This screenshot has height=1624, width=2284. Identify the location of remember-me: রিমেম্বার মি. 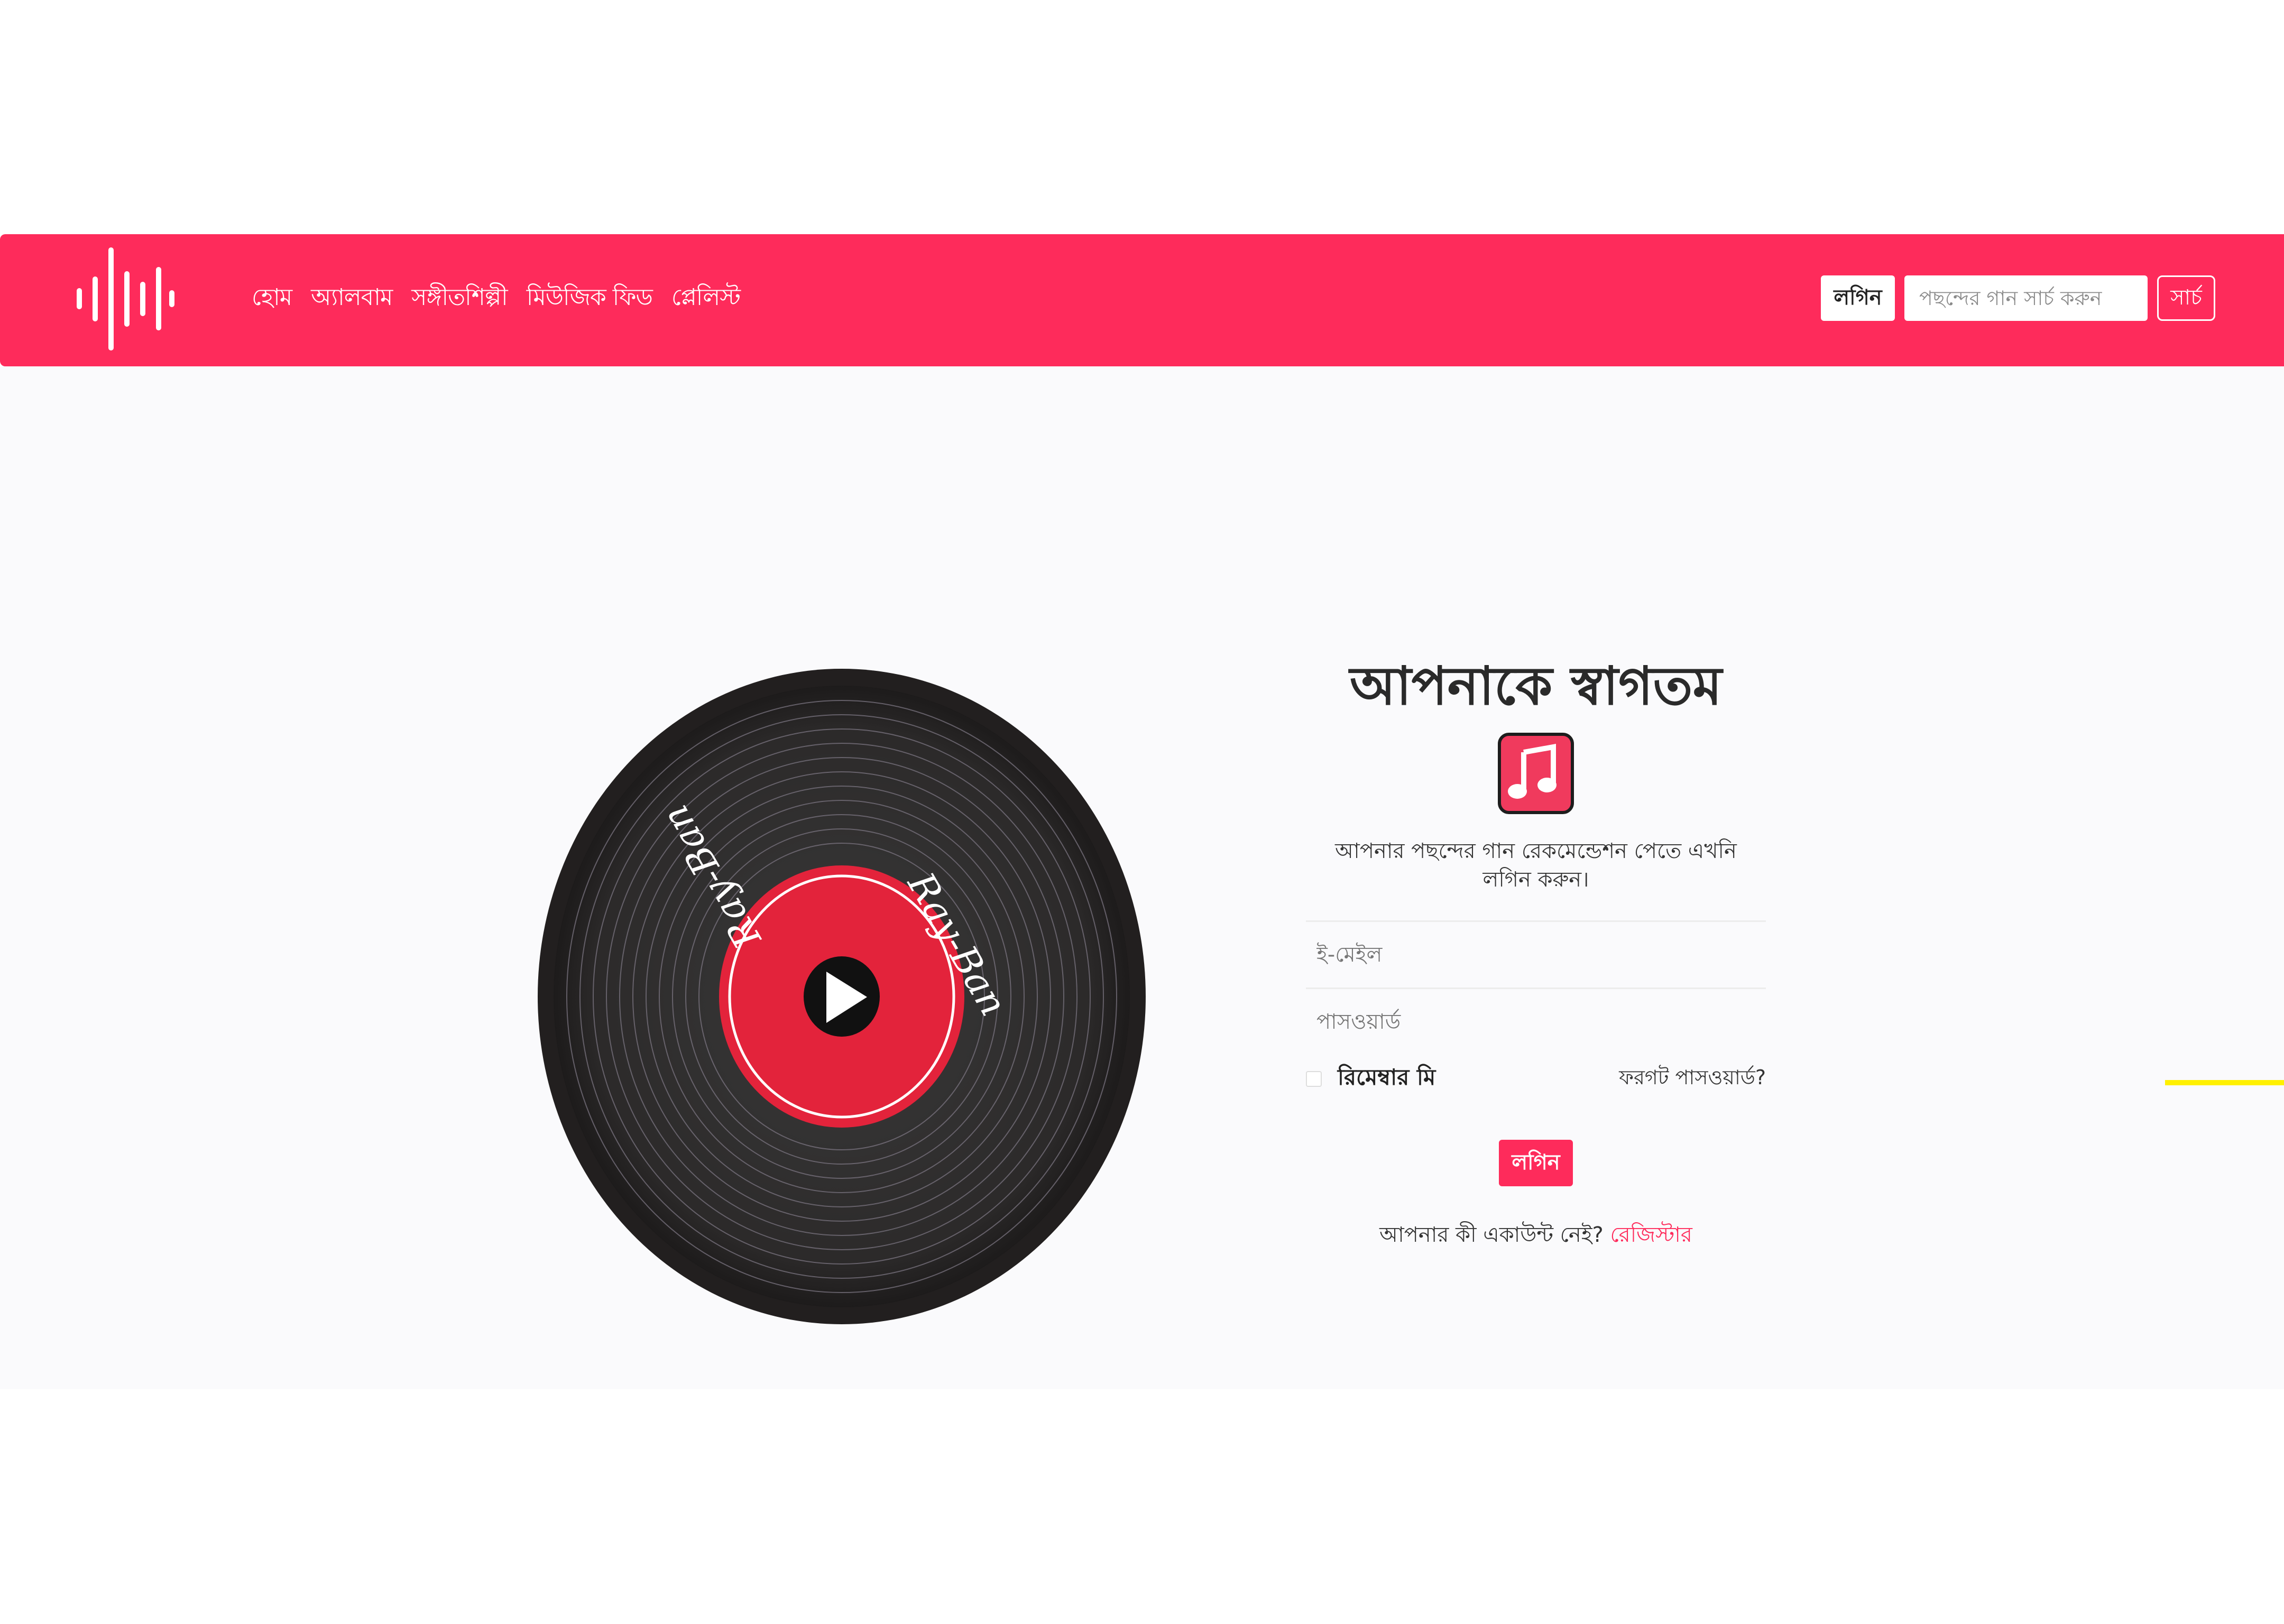
(1370, 1078).